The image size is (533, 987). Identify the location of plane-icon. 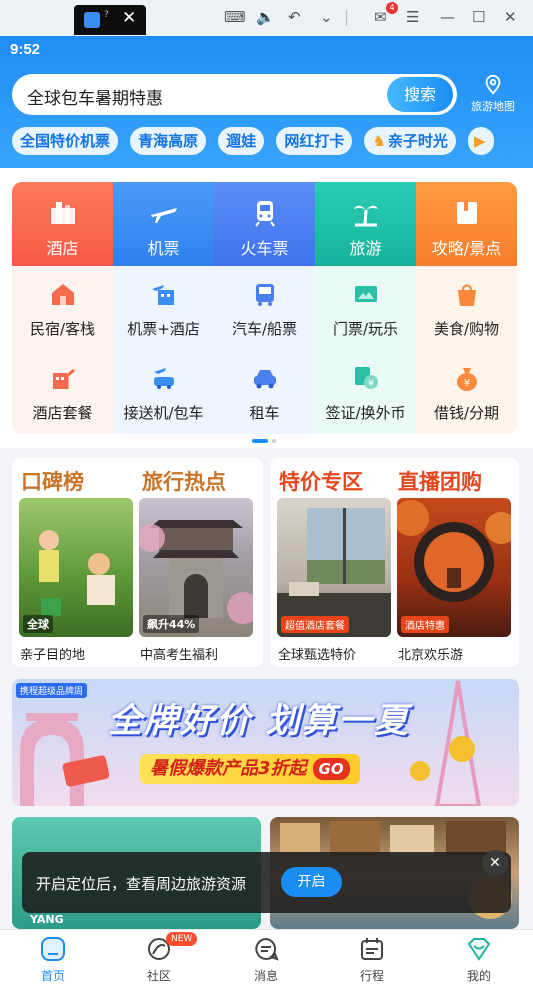
(164, 215).